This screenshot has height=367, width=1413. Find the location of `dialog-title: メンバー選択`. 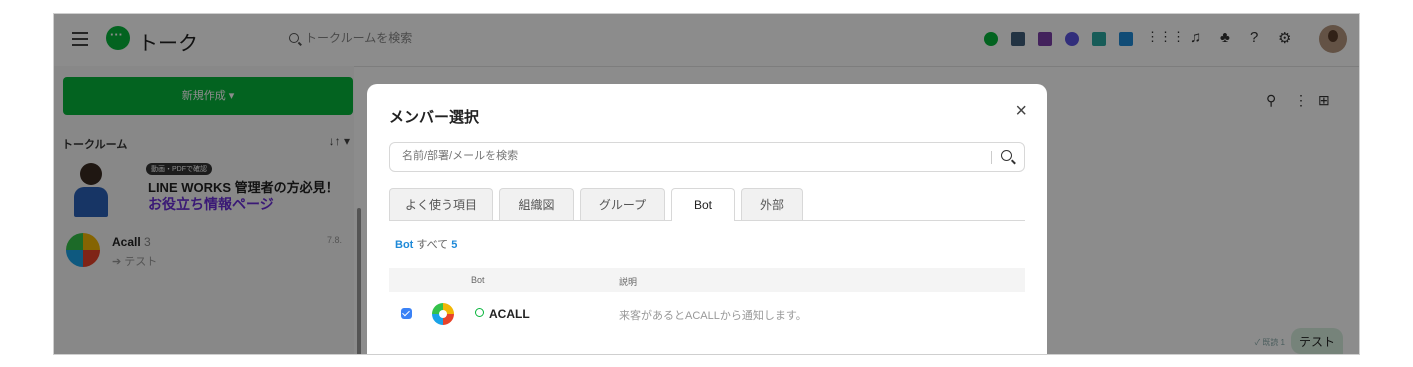

dialog-title: メンバー選択 is located at coordinates (434, 117).